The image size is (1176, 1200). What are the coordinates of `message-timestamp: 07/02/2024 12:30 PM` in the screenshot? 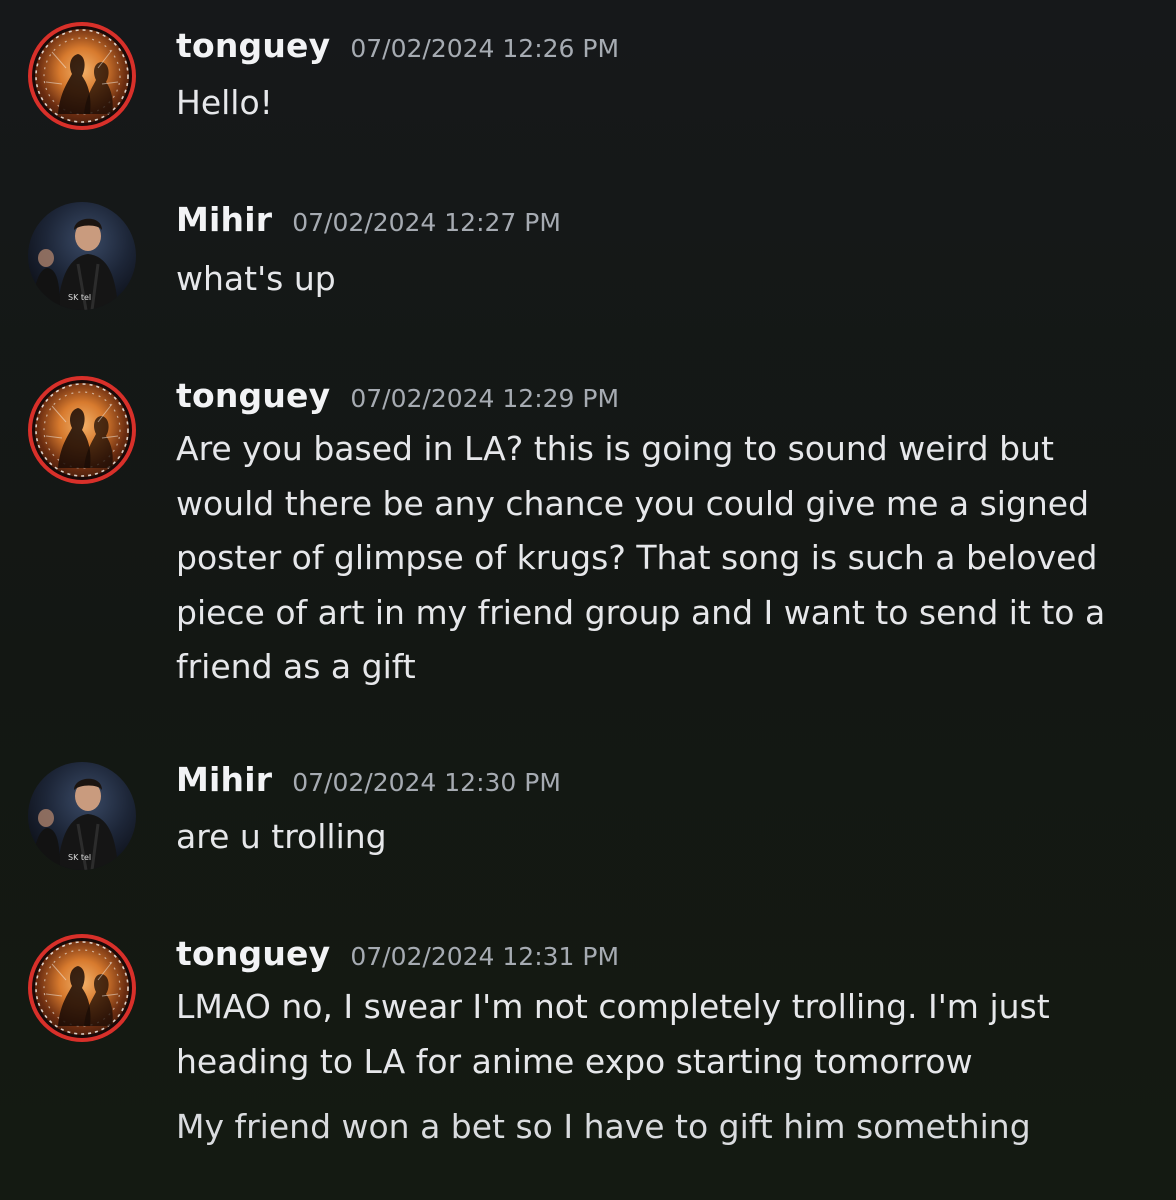 It's located at (426, 782).